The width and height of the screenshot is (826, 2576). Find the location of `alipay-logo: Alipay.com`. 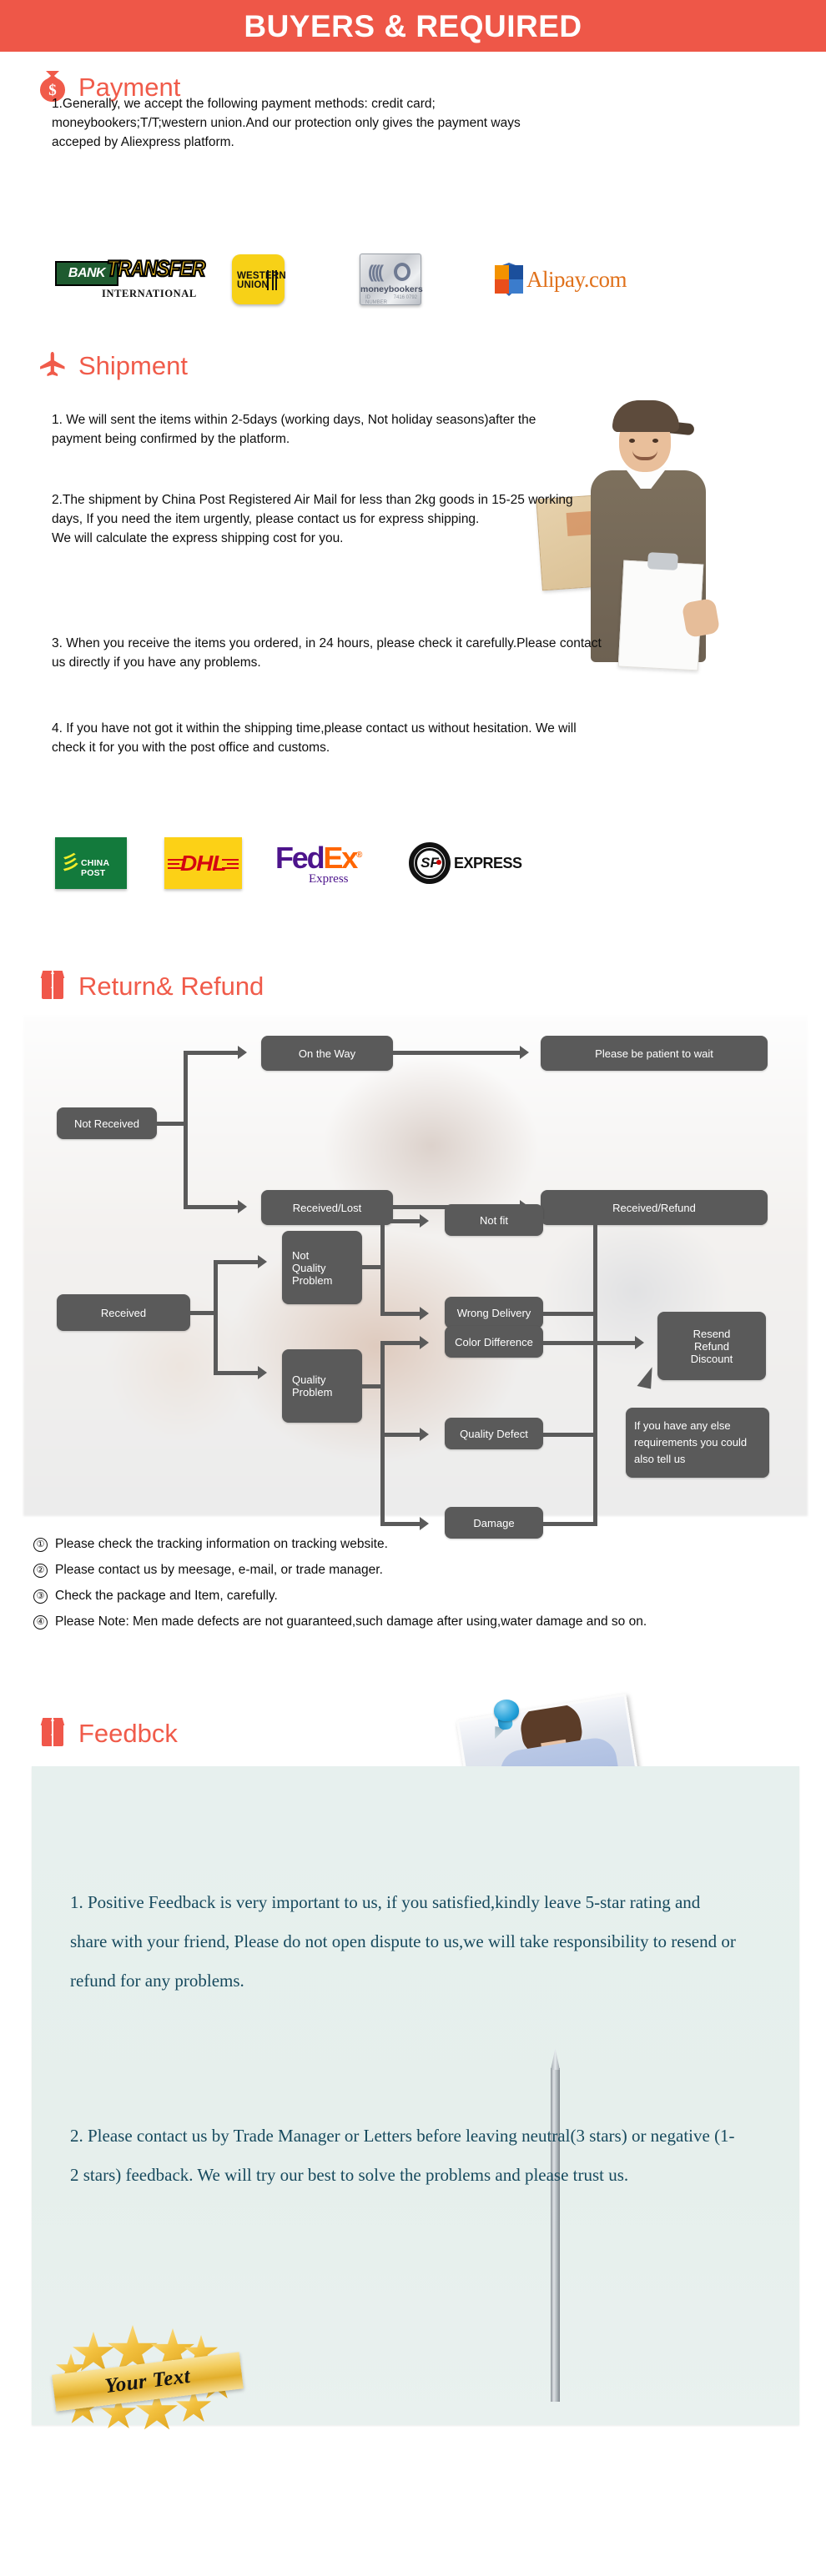

alipay-logo: Alipay.com is located at coordinates (561, 279).